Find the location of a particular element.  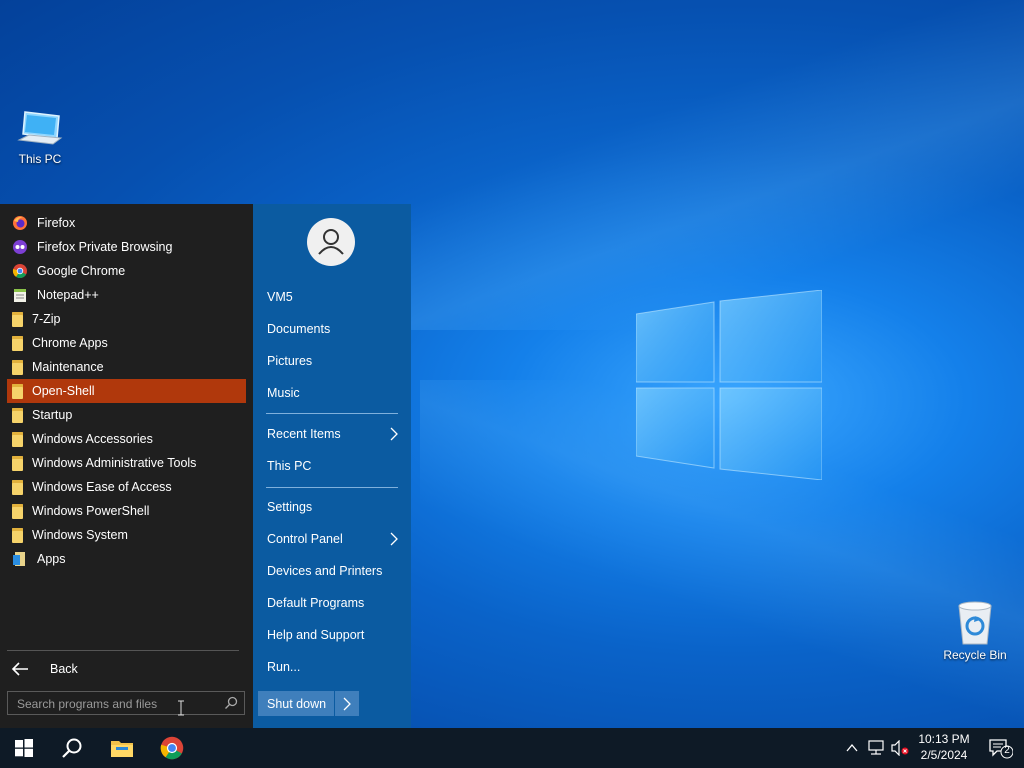

program-label: Notepad++ is located at coordinates (68, 295).